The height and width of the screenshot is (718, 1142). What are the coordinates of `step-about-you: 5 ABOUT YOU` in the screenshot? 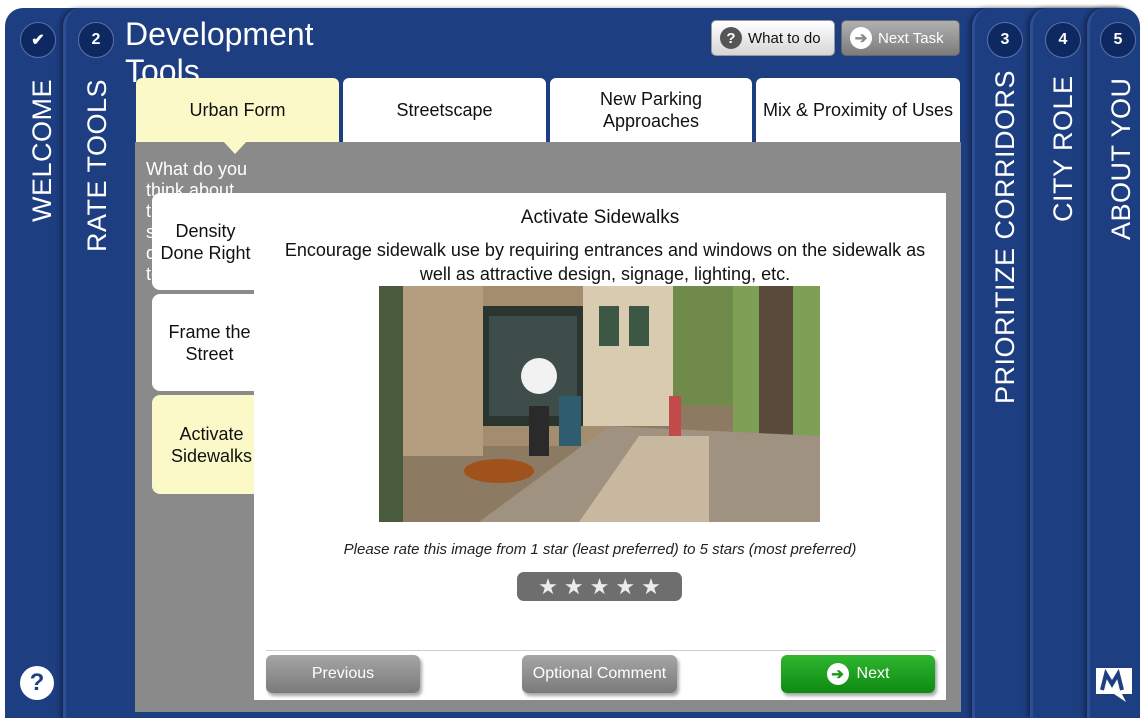 It's located at (1113, 363).